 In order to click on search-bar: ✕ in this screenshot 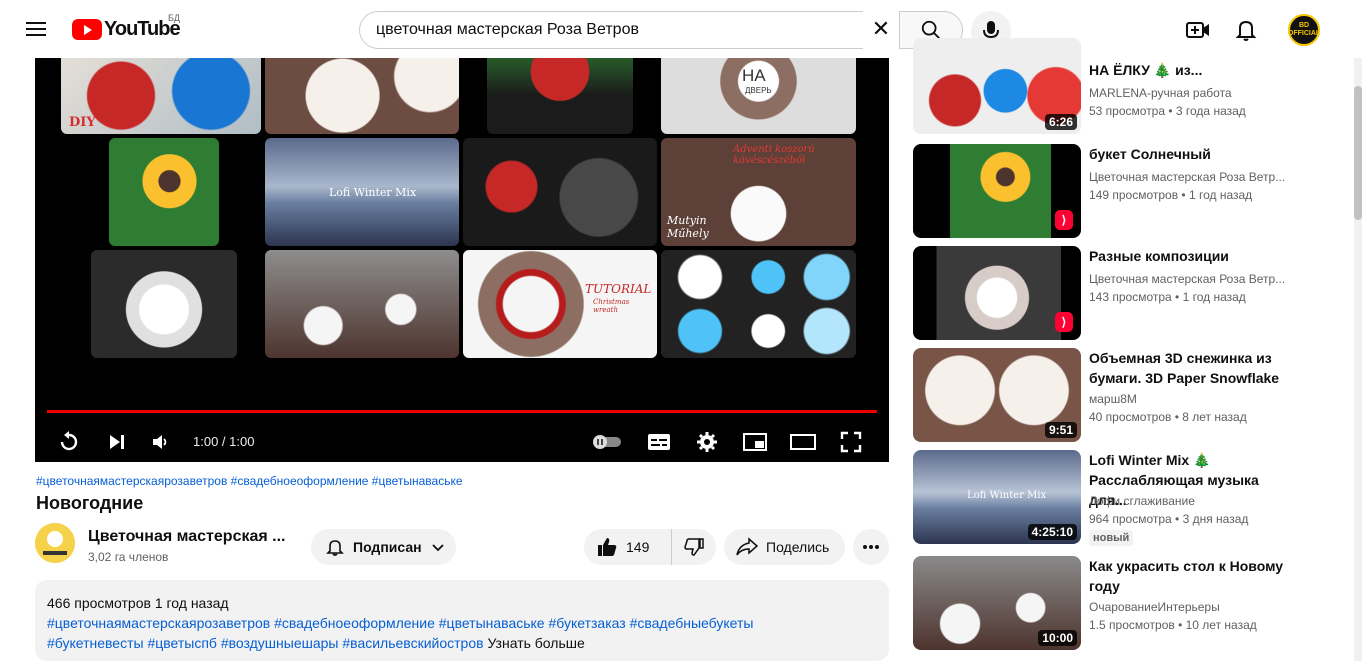, I will do `click(661, 30)`.